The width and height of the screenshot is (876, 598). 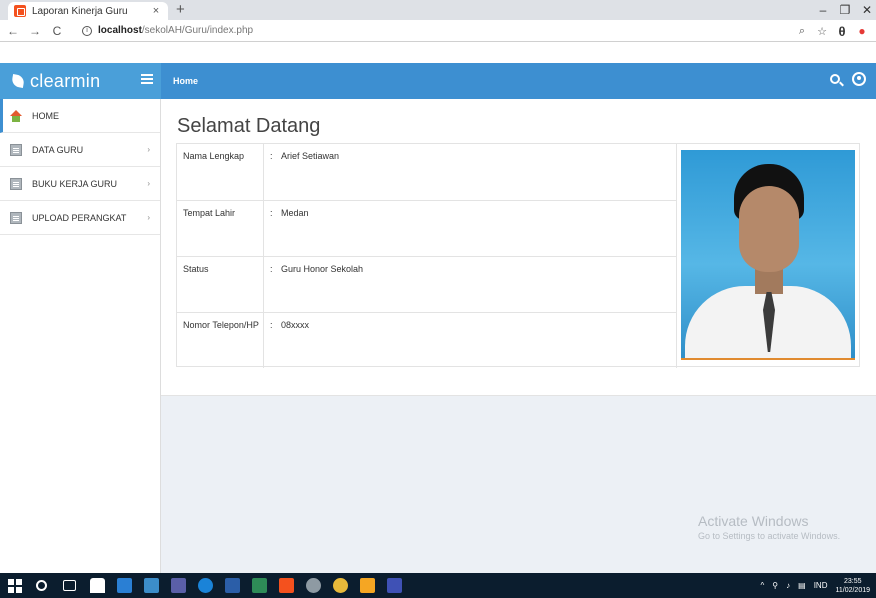 What do you see at coordinates (97, 585) in the screenshot?
I see `store-icon` at bounding box center [97, 585].